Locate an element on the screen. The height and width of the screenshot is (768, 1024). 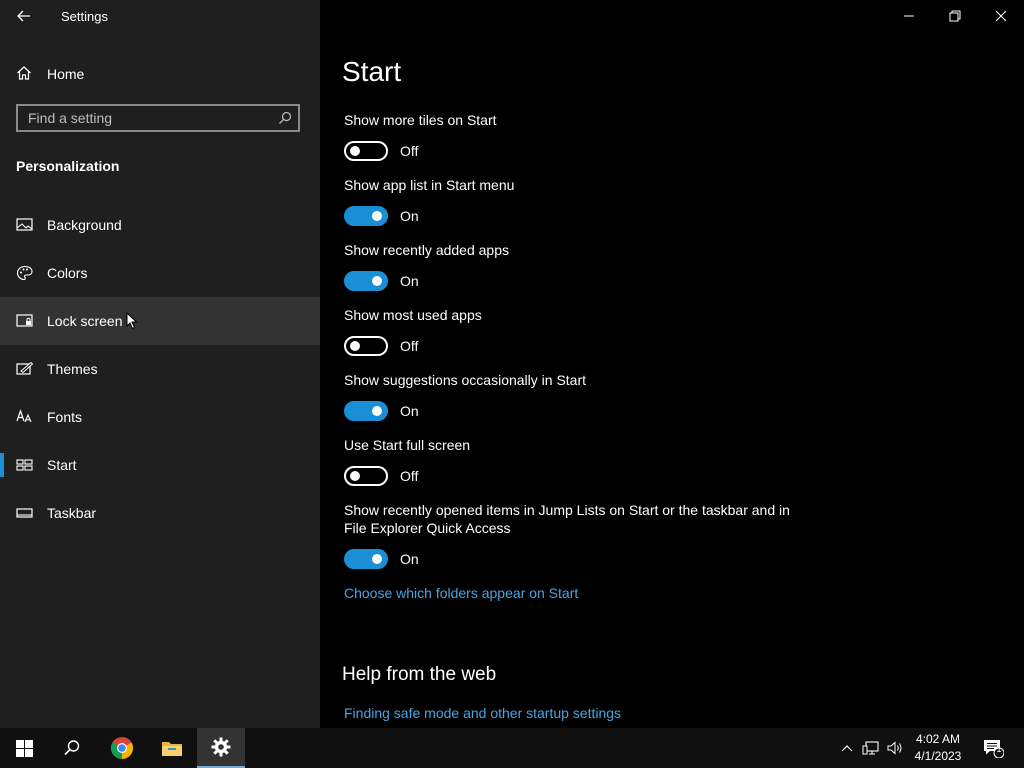
folder-icon is located at coordinates (172, 749).